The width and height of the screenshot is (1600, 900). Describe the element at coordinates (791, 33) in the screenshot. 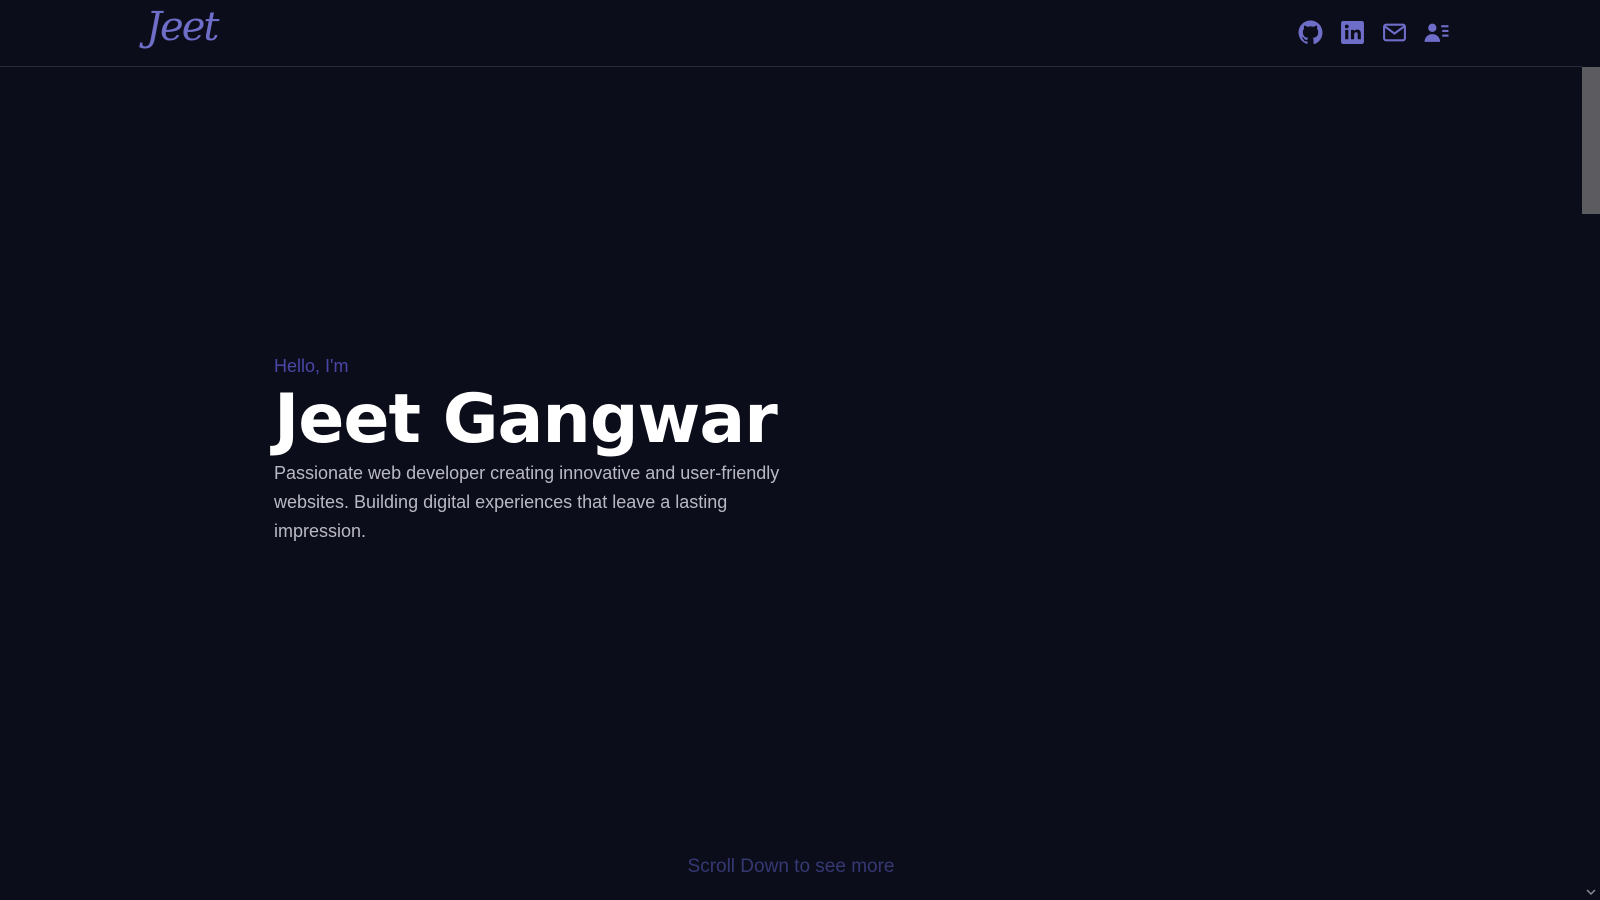

I see `navbar: Jeet` at that location.